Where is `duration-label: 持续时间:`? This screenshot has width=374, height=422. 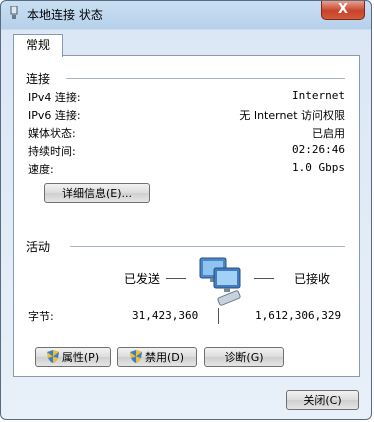
duration-label: 持续时间: is located at coordinates (52, 151).